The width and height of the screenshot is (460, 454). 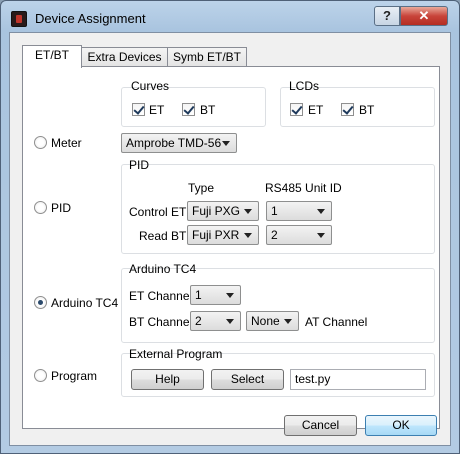 What do you see at coordinates (278, 305) in the screenshot?
I see `arduino-group` at bounding box center [278, 305].